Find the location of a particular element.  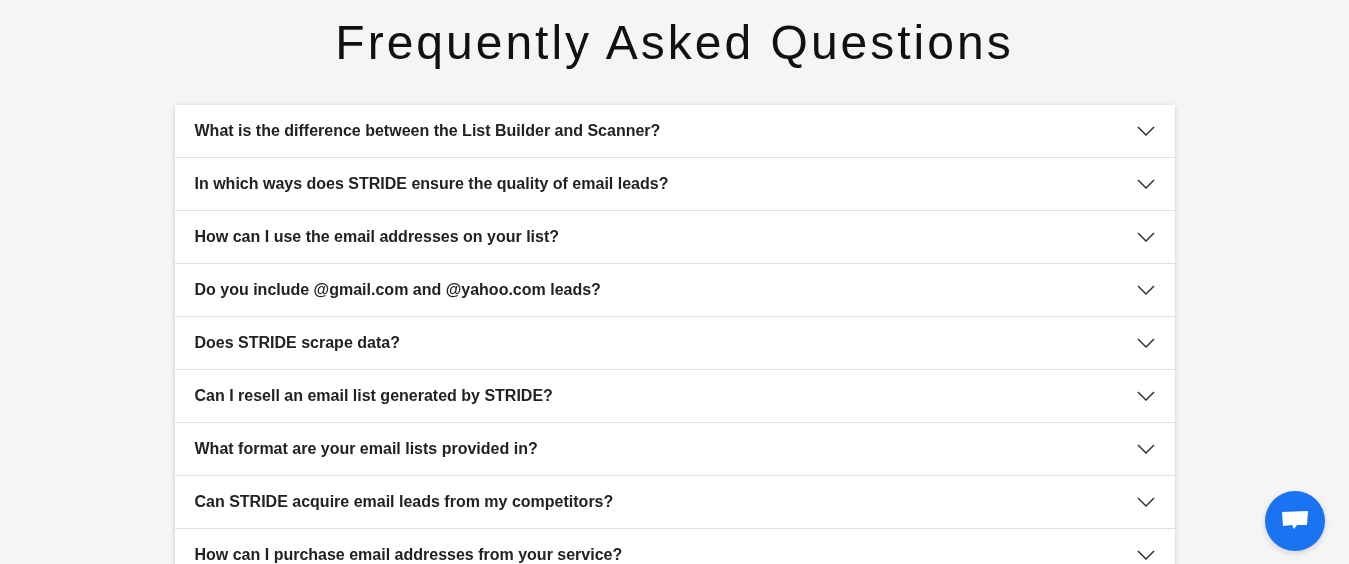

faq-question: Do you include @gmail.com and @yahoo.com leads? is located at coordinates (674, 290).